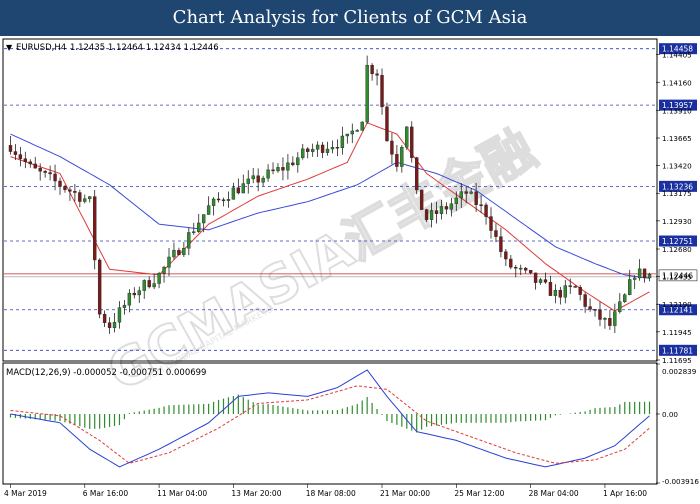  What do you see at coordinates (554, 493) in the screenshot?
I see `time-tick-label: 28 Mar 04:00` at bounding box center [554, 493].